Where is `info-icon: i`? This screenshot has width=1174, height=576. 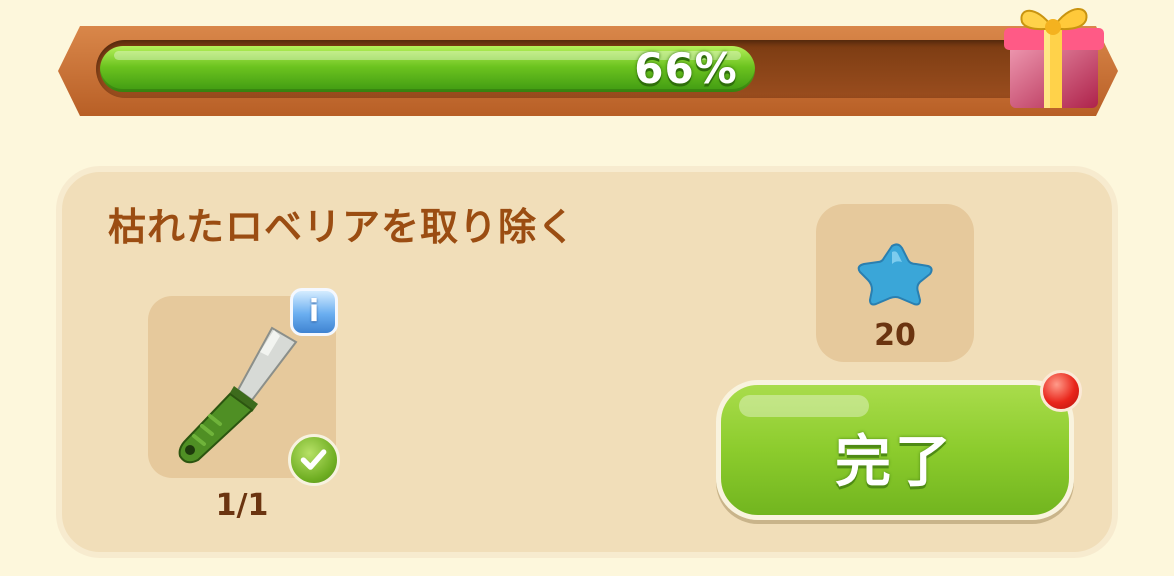
info-icon: i is located at coordinates (314, 312).